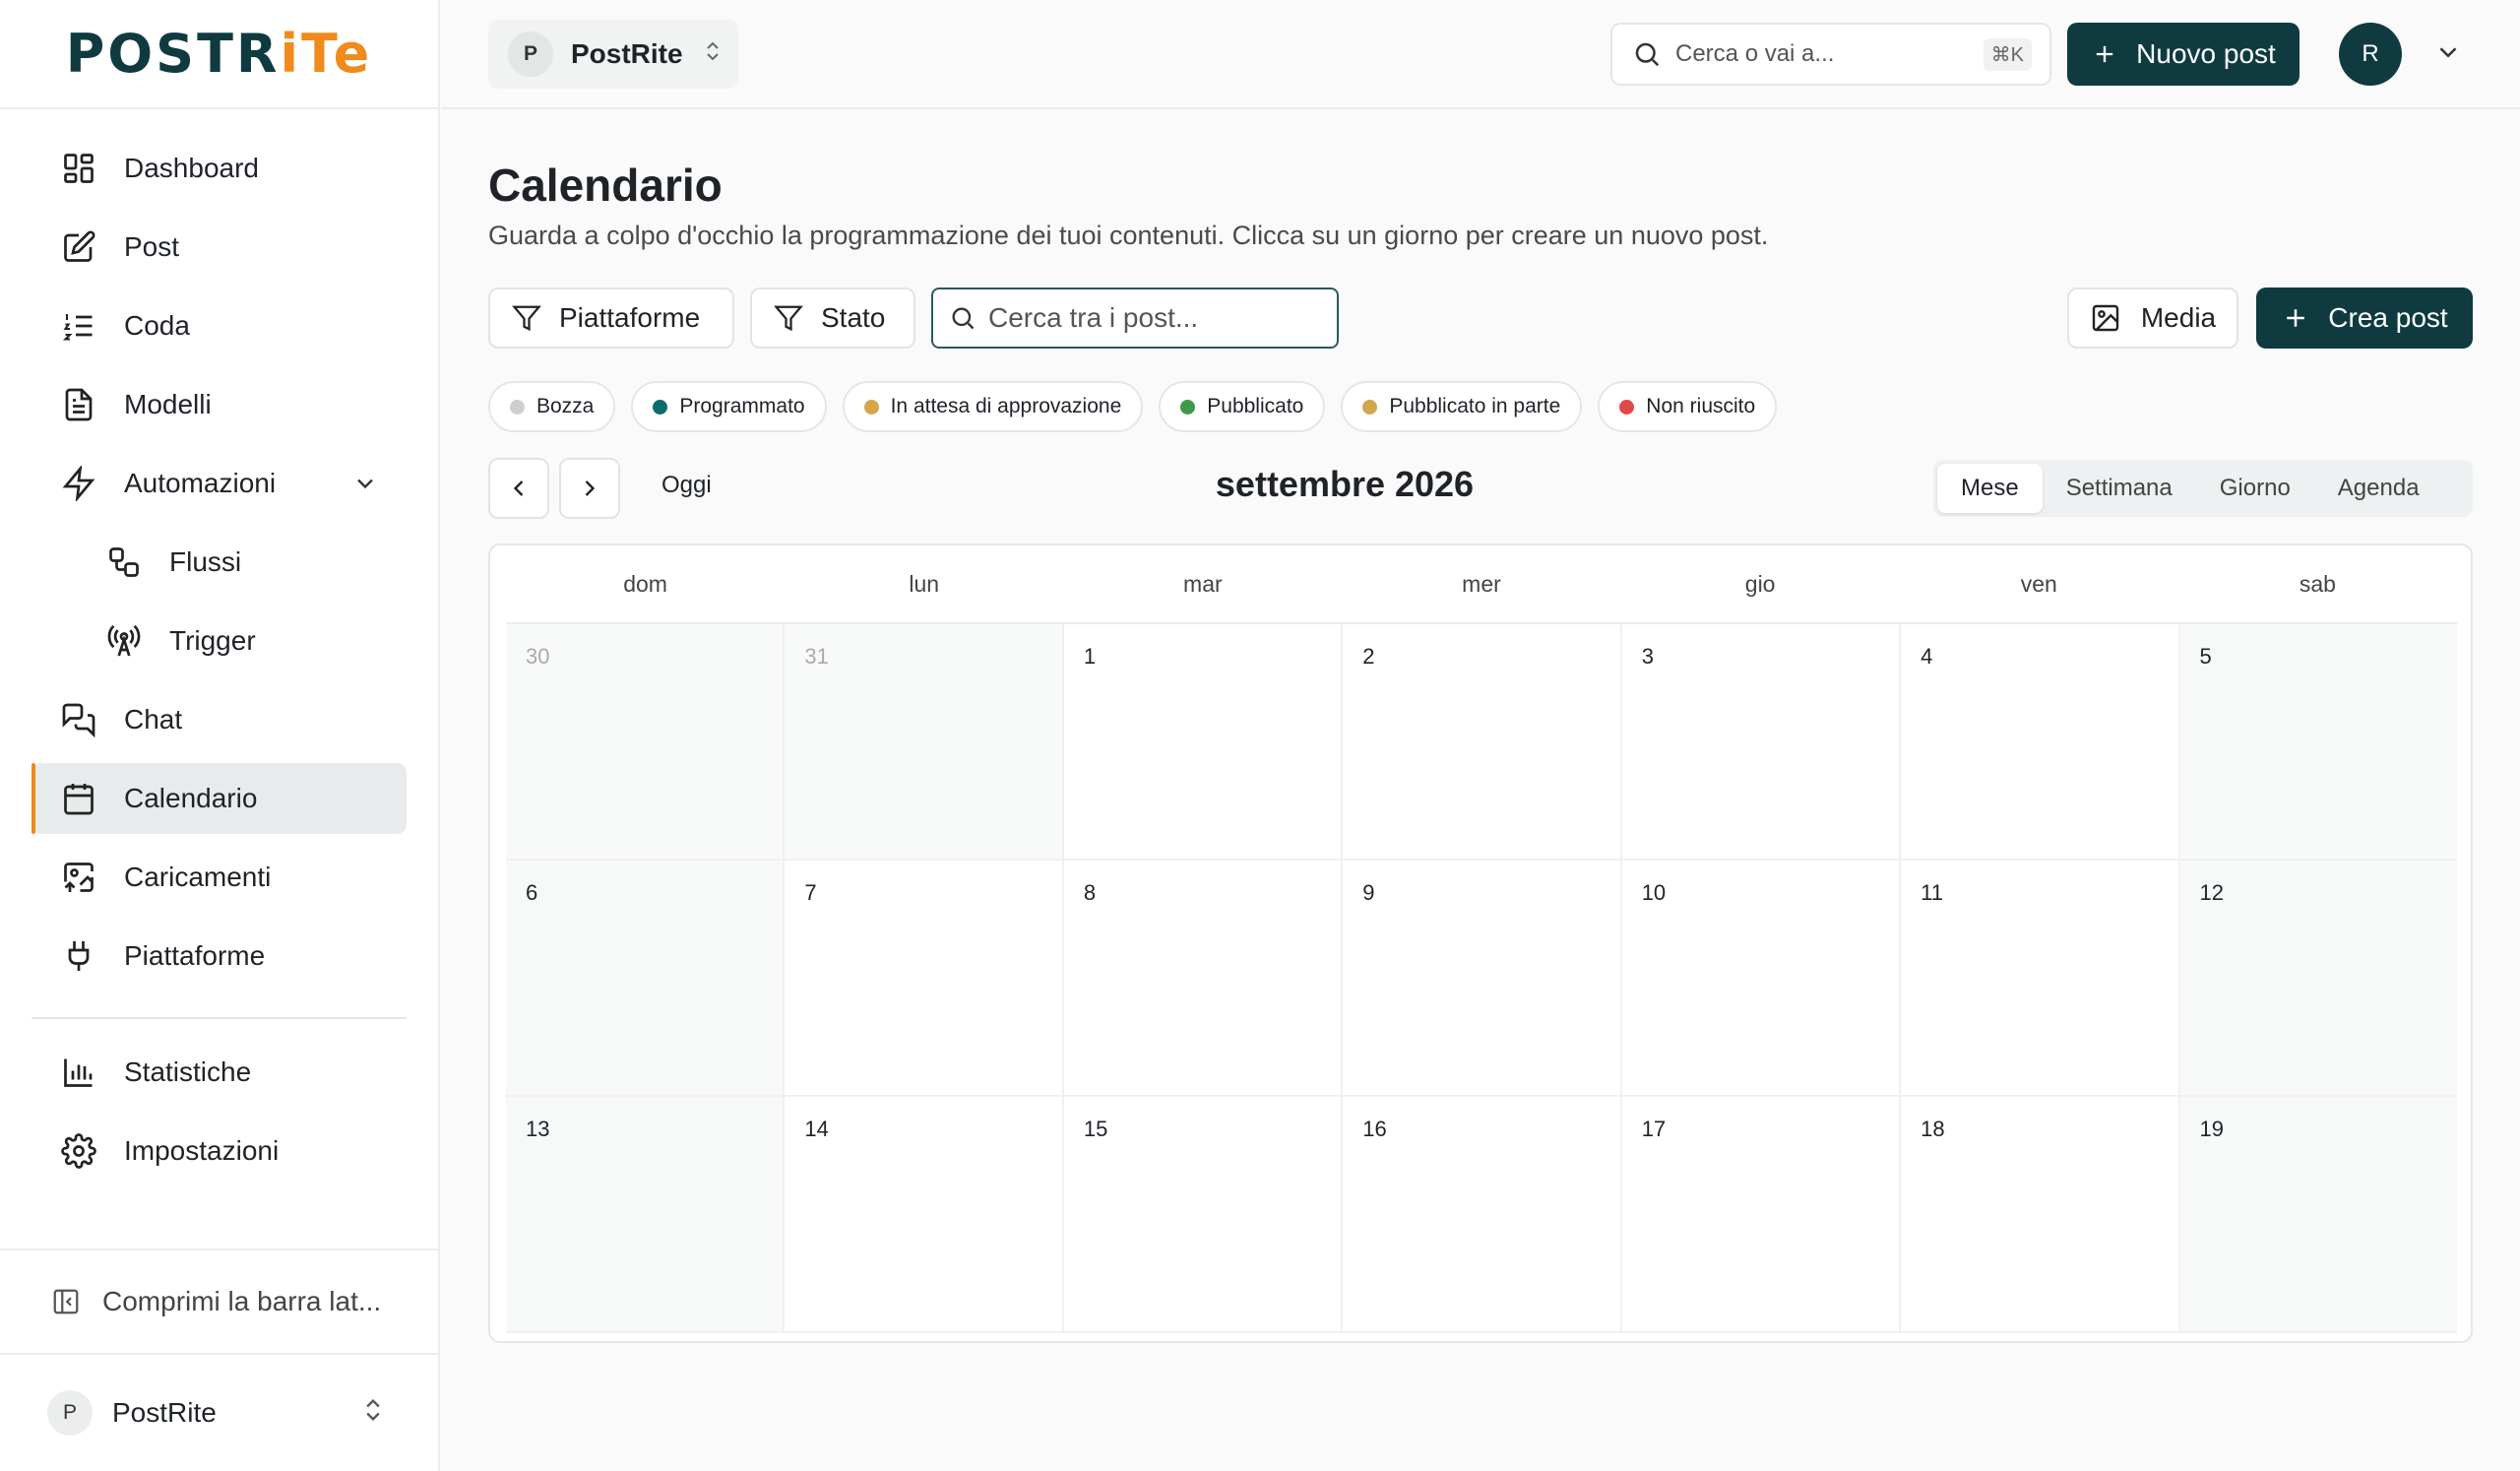 Image resolution: width=2520 pixels, height=1471 pixels. I want to click on day-number: 4, so click(1927, 656).